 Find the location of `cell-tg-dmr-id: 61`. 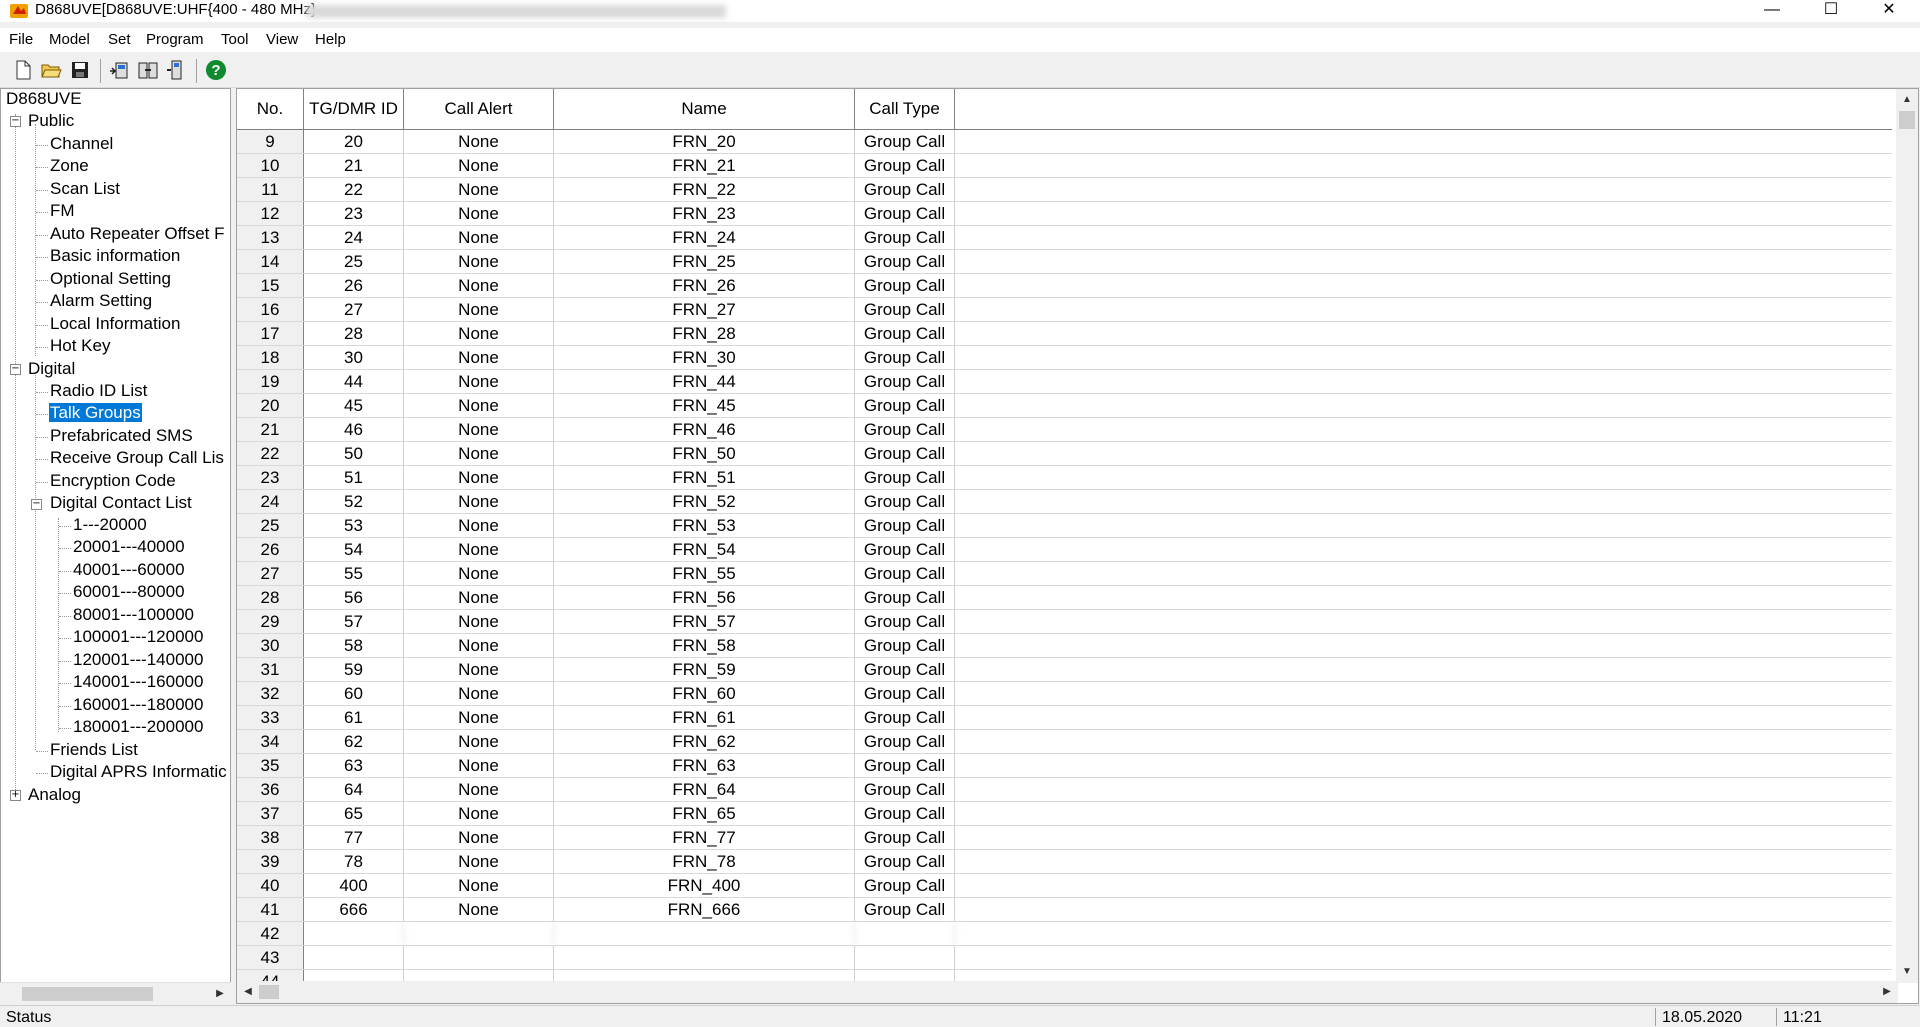

cell-tg-dmr-id: 61 is located at coordinates (354, 717).